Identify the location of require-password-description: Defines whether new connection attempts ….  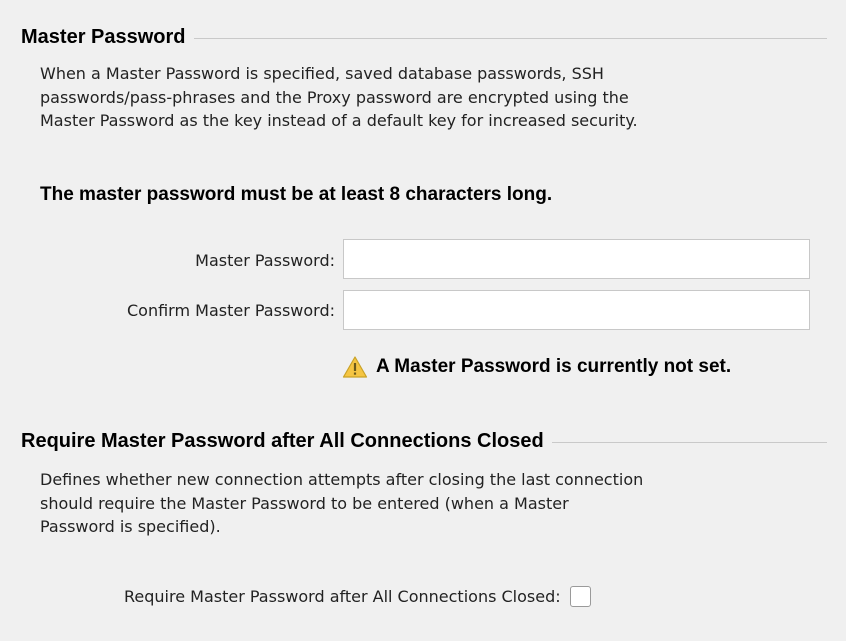
(341, 503).